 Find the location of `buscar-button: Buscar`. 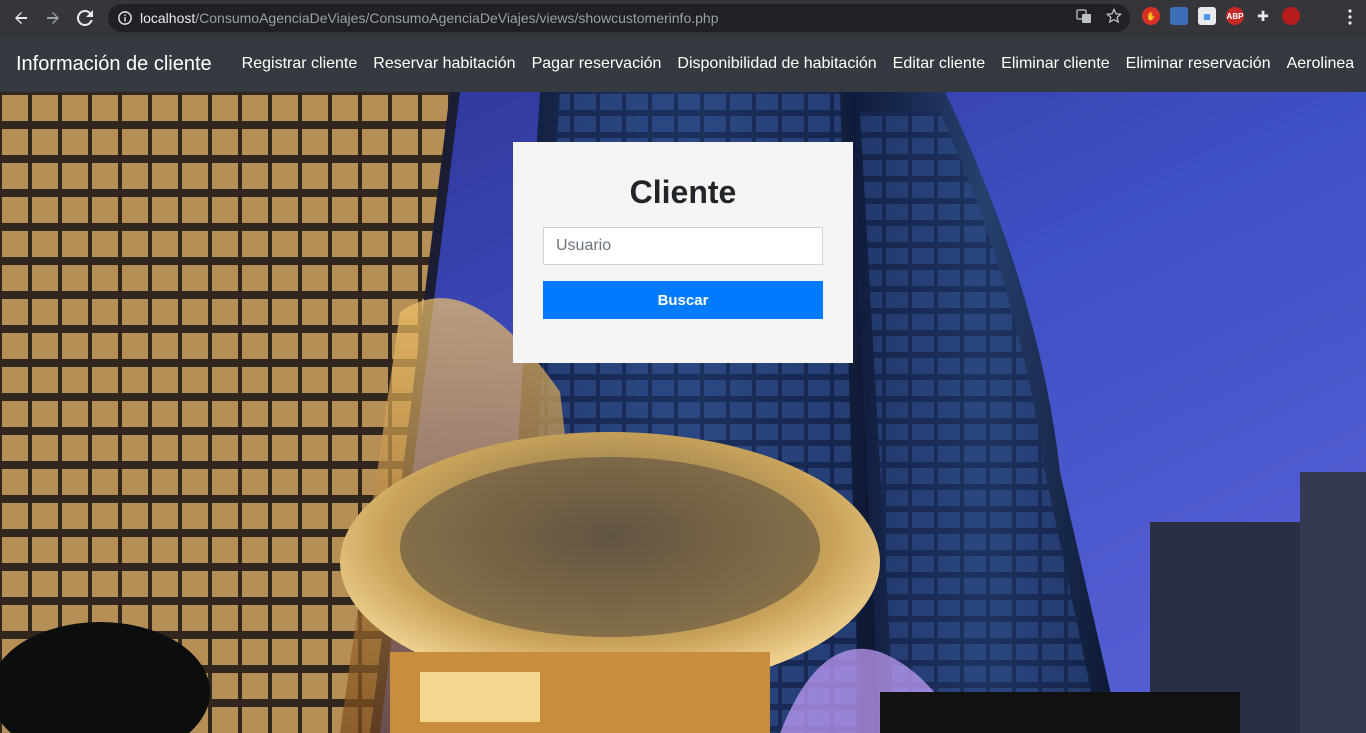

buscar-button: Buscar is located at coordinates (683, 300).